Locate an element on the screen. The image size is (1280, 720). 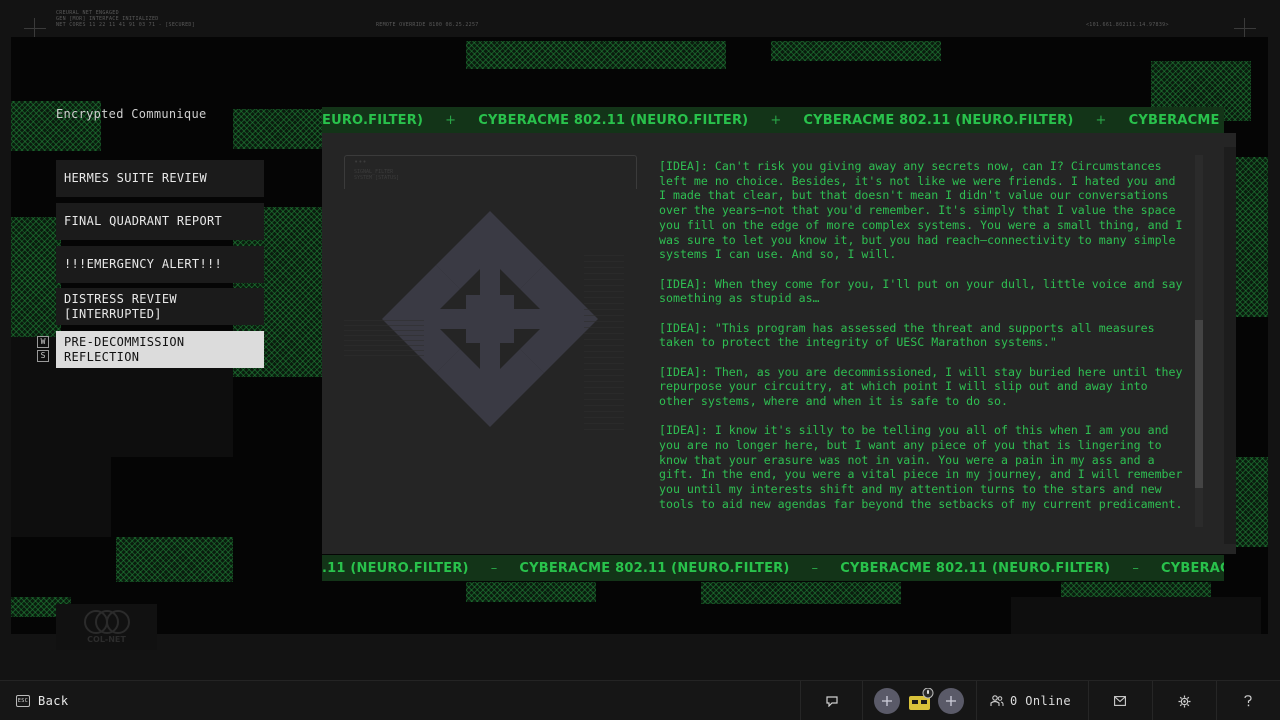
message-item-final-quadrant: FINAL QUADRANT REPORT is located at coordinates (160, 221).